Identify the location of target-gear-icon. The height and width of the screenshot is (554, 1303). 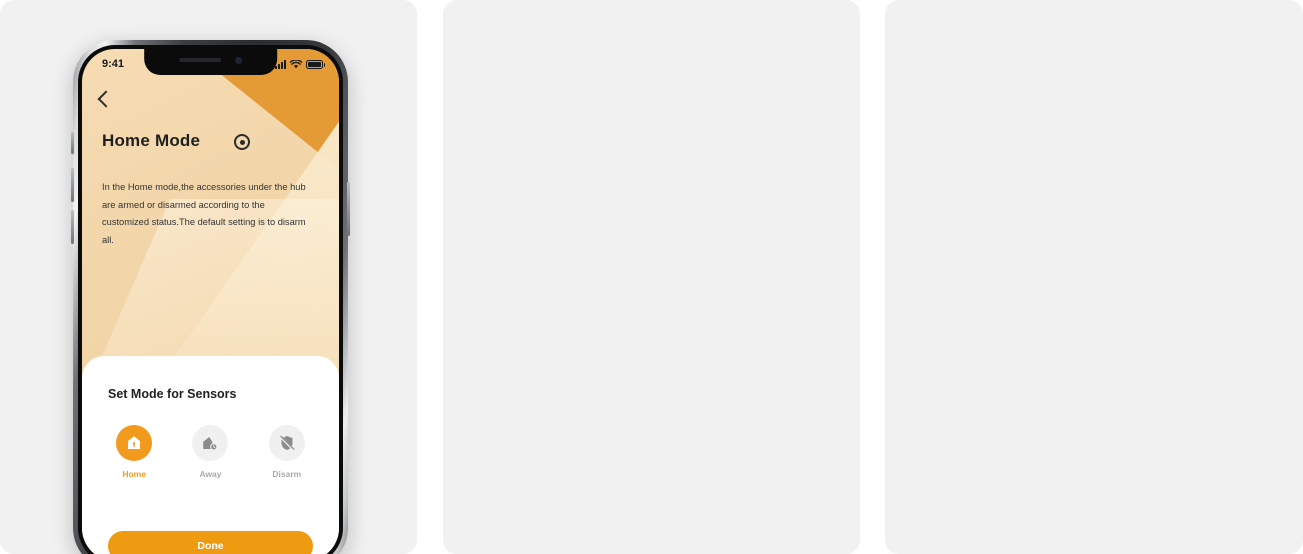
(242, 142).